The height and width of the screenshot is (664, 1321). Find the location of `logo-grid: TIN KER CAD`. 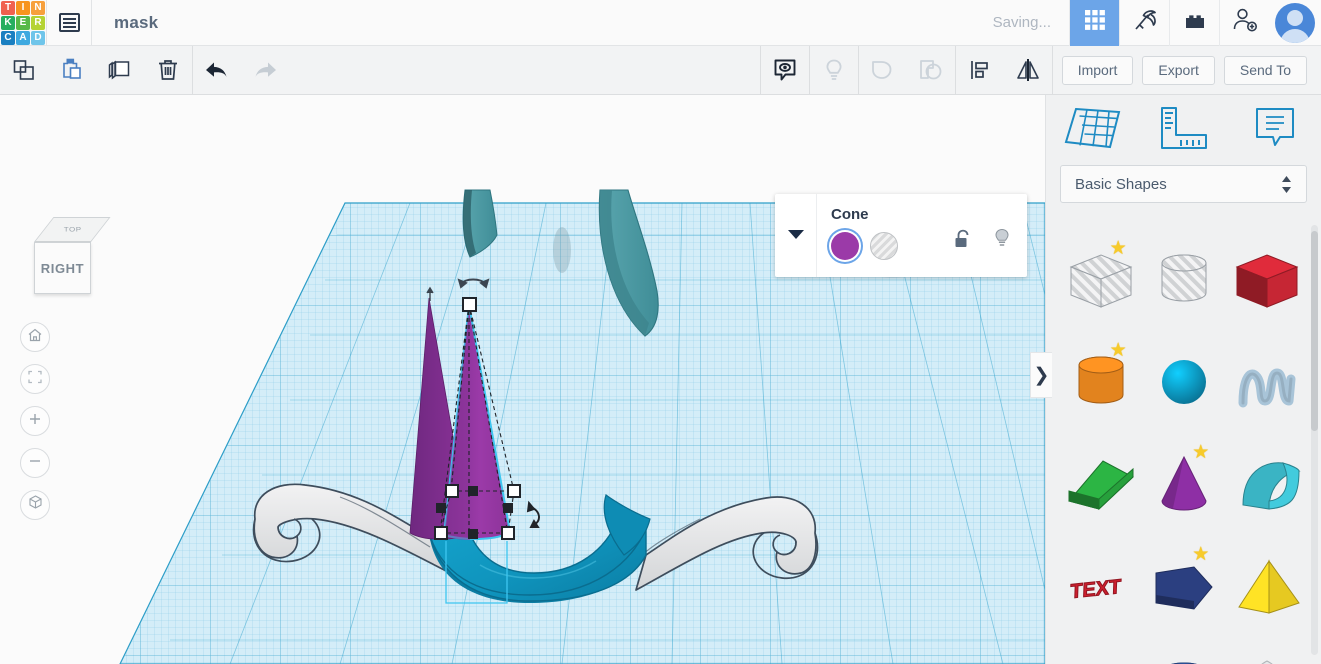

logo-grid: TIN KER CAD is located at coordinates (23, 22).